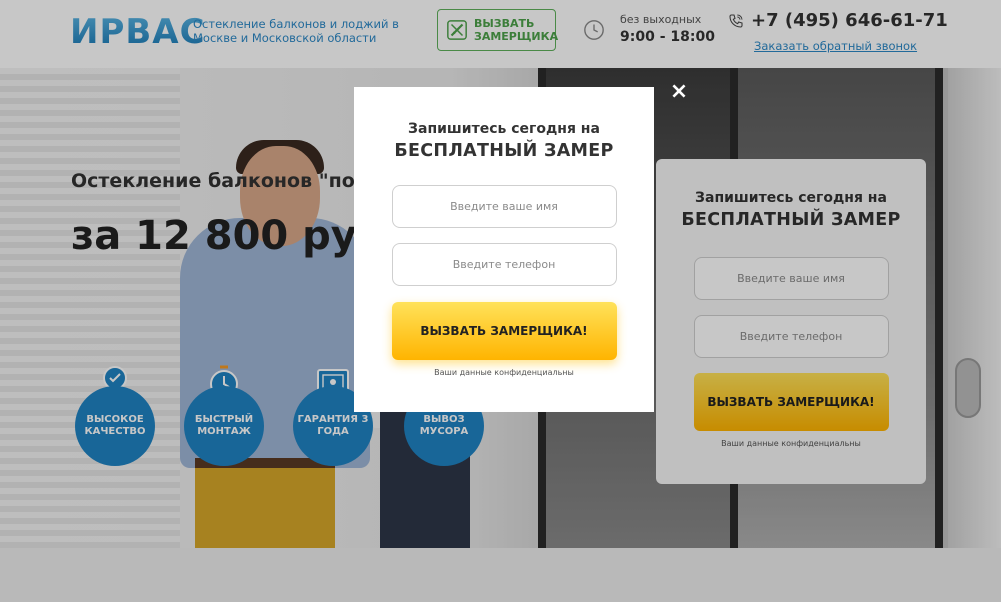 The height and width of the screenshot is (602, 1001). Describe the element at coordinates (504, 129) in the screenshot. I see `modal-subtitle: Запишитесь сегодня на` at that location.